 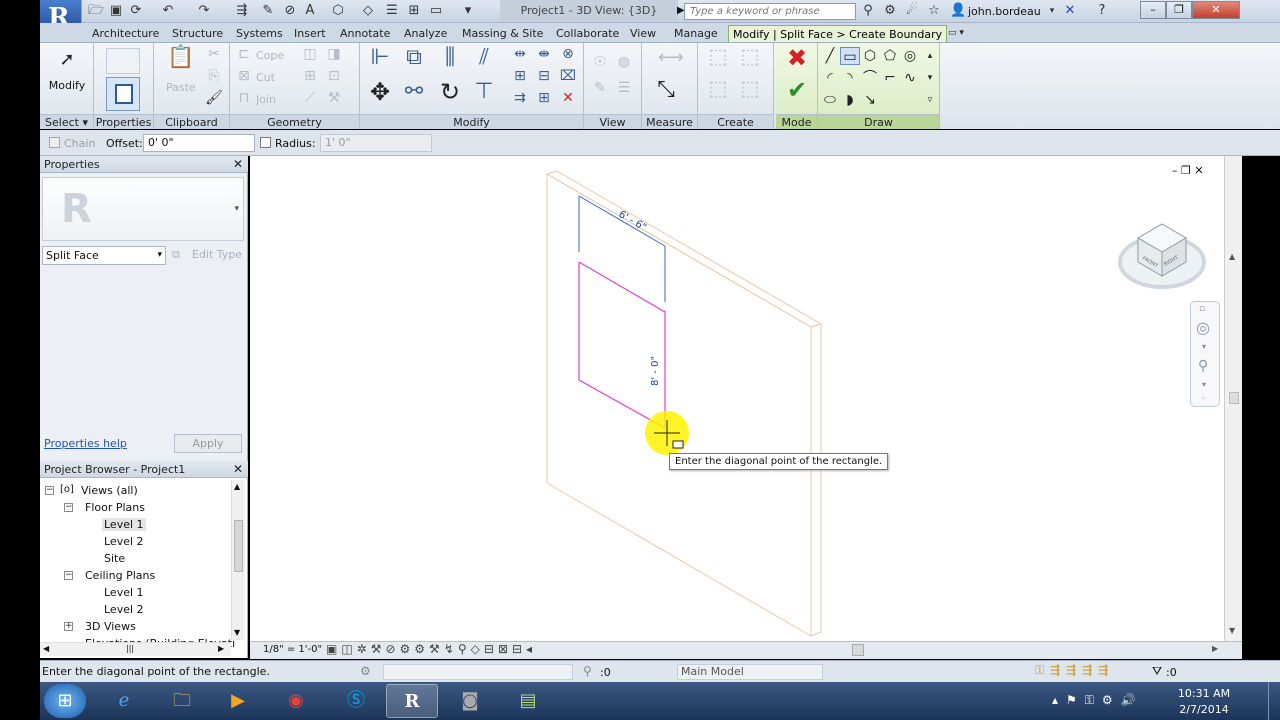 I want to click on tree-floor-level-1: Level 1, so click(x=124, y=524).